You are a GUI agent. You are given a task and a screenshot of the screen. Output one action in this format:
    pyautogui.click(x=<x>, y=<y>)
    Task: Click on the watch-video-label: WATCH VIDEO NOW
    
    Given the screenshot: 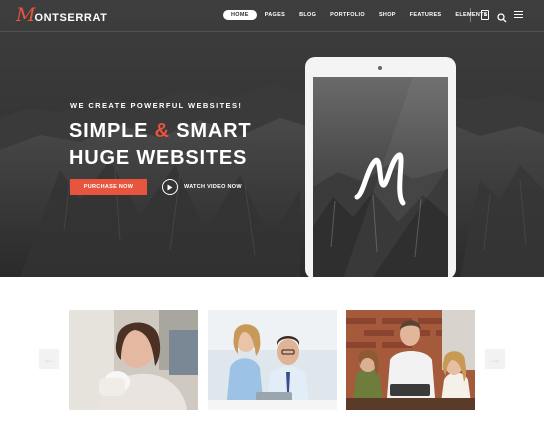 What is the action you would take?
    pyautogui.click(x=213, y=187)
    